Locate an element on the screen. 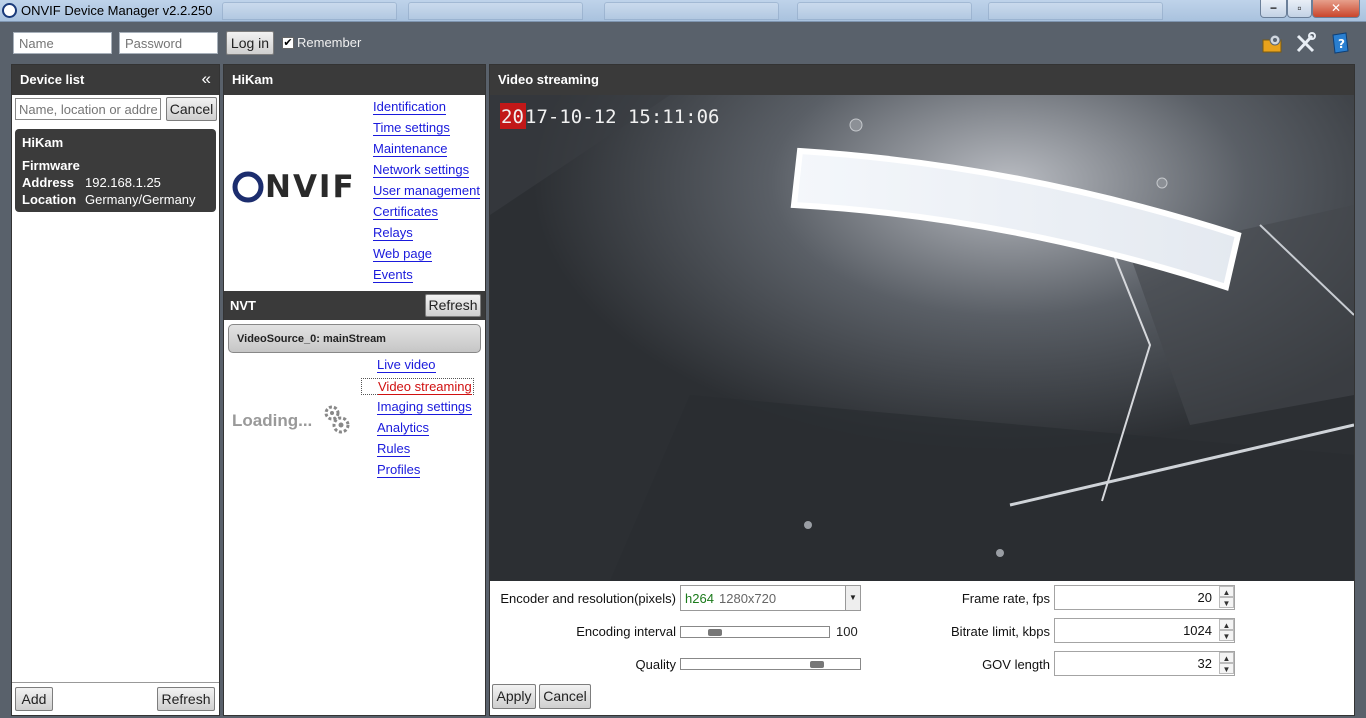 The image size is (1366, 718). onvif-logo-text: NVIF is located at coordinates (310, 187).